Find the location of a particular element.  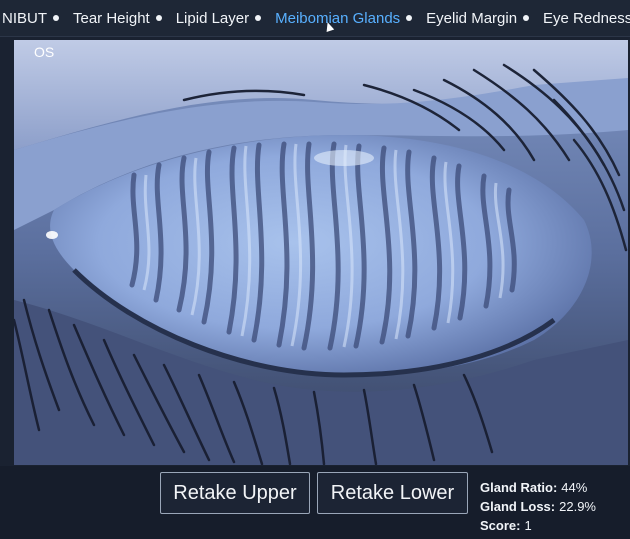

tab-lipid-layer: Lipid Layer is located at coordinates (218, 18).